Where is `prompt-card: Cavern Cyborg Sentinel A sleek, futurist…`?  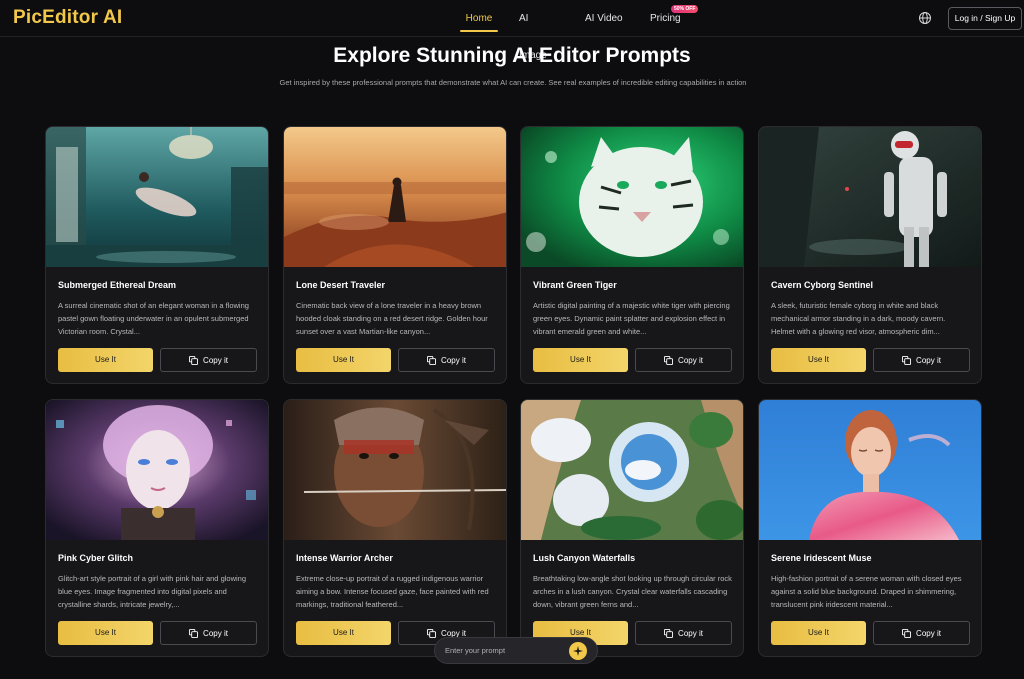
prompt-card: Cavern Cyborg Sentinel A sleek, futurist… is located at coordinates (870, 255).